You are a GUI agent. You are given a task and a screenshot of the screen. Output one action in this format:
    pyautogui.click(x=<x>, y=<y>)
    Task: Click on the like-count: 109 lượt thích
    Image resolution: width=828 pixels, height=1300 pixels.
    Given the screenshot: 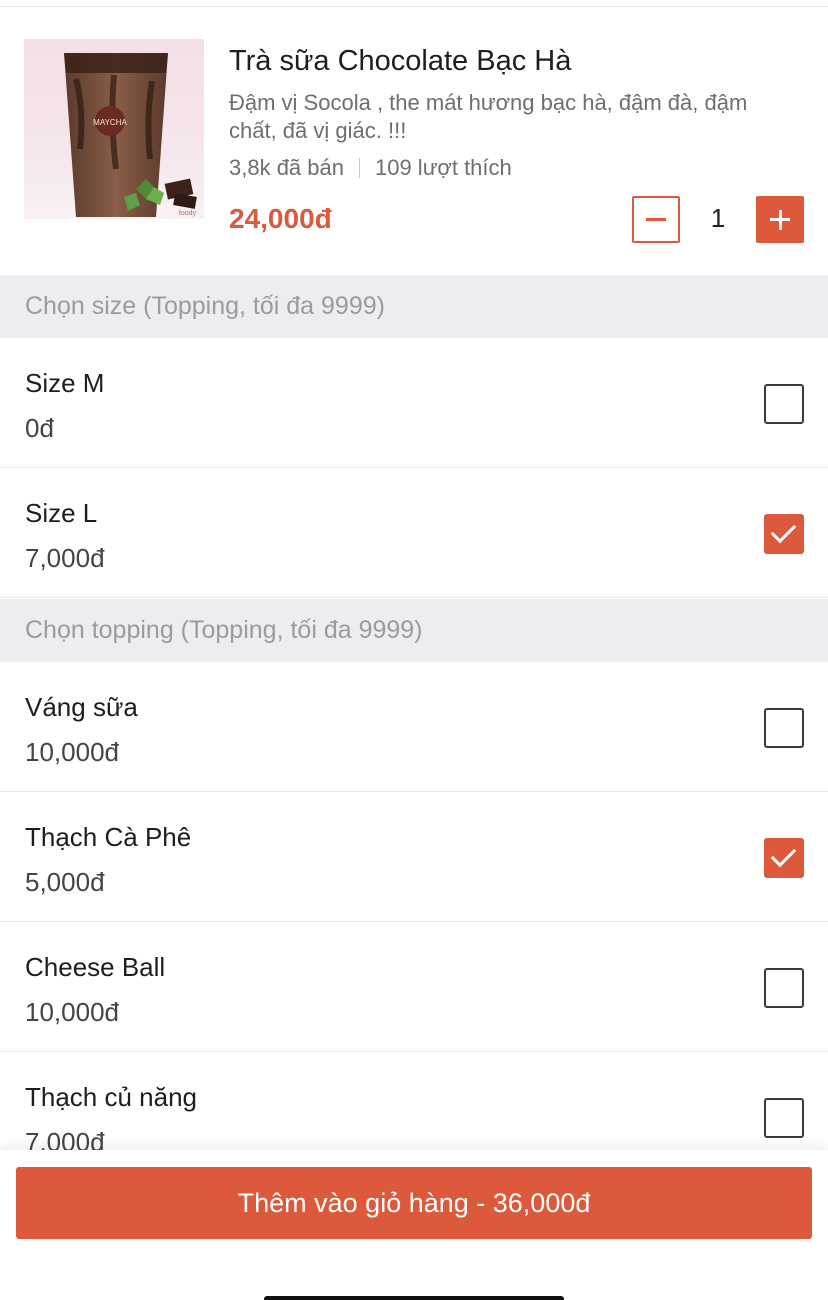 What is the action you would take?
    pyautogui.click(x=443, y=167)
    